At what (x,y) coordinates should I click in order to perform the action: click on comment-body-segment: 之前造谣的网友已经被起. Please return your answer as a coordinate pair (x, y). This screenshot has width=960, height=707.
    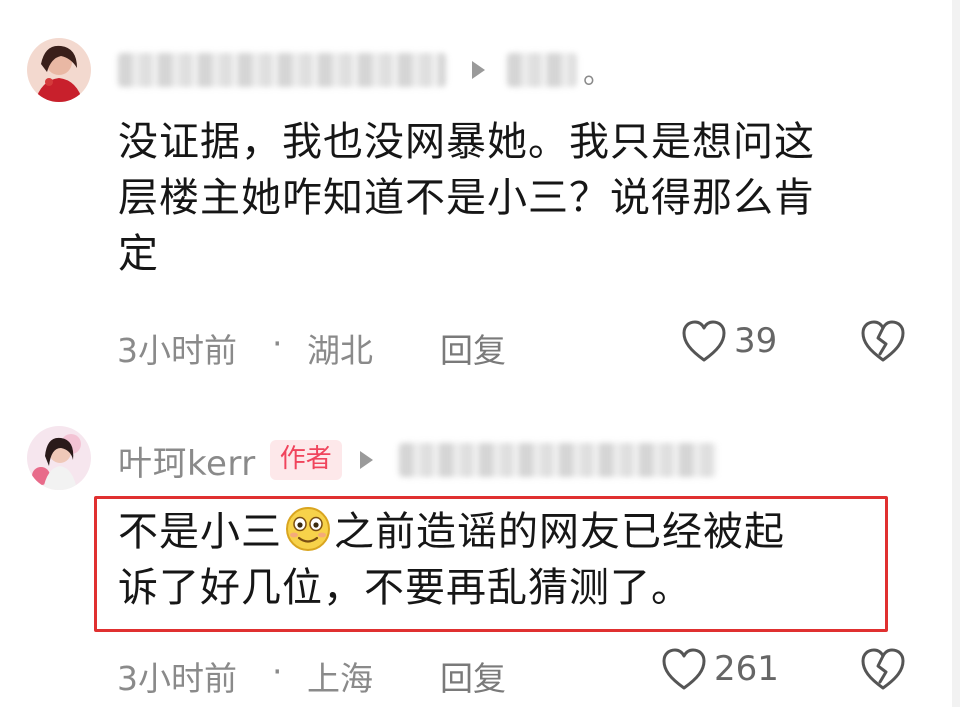
    Looking at the image, I should click on (559, 532).